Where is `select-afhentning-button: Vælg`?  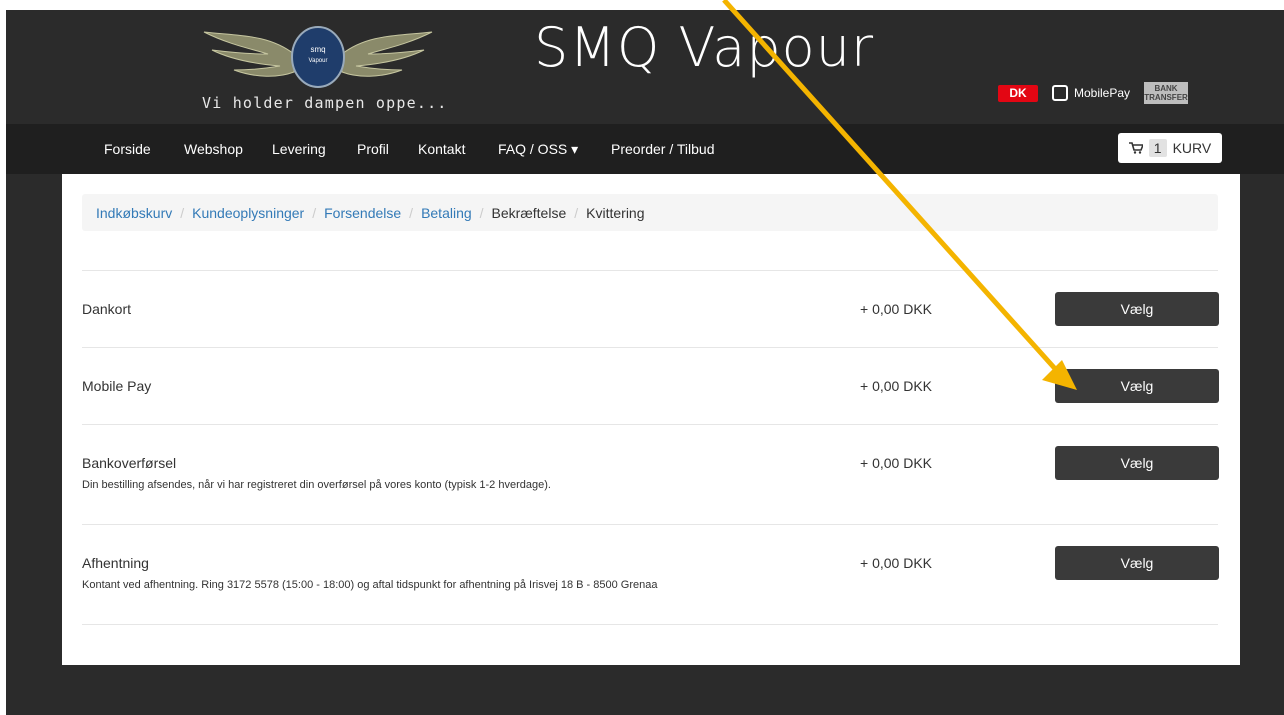 select-afhentning-button: Vælg is located at coordinates (1137, 563).